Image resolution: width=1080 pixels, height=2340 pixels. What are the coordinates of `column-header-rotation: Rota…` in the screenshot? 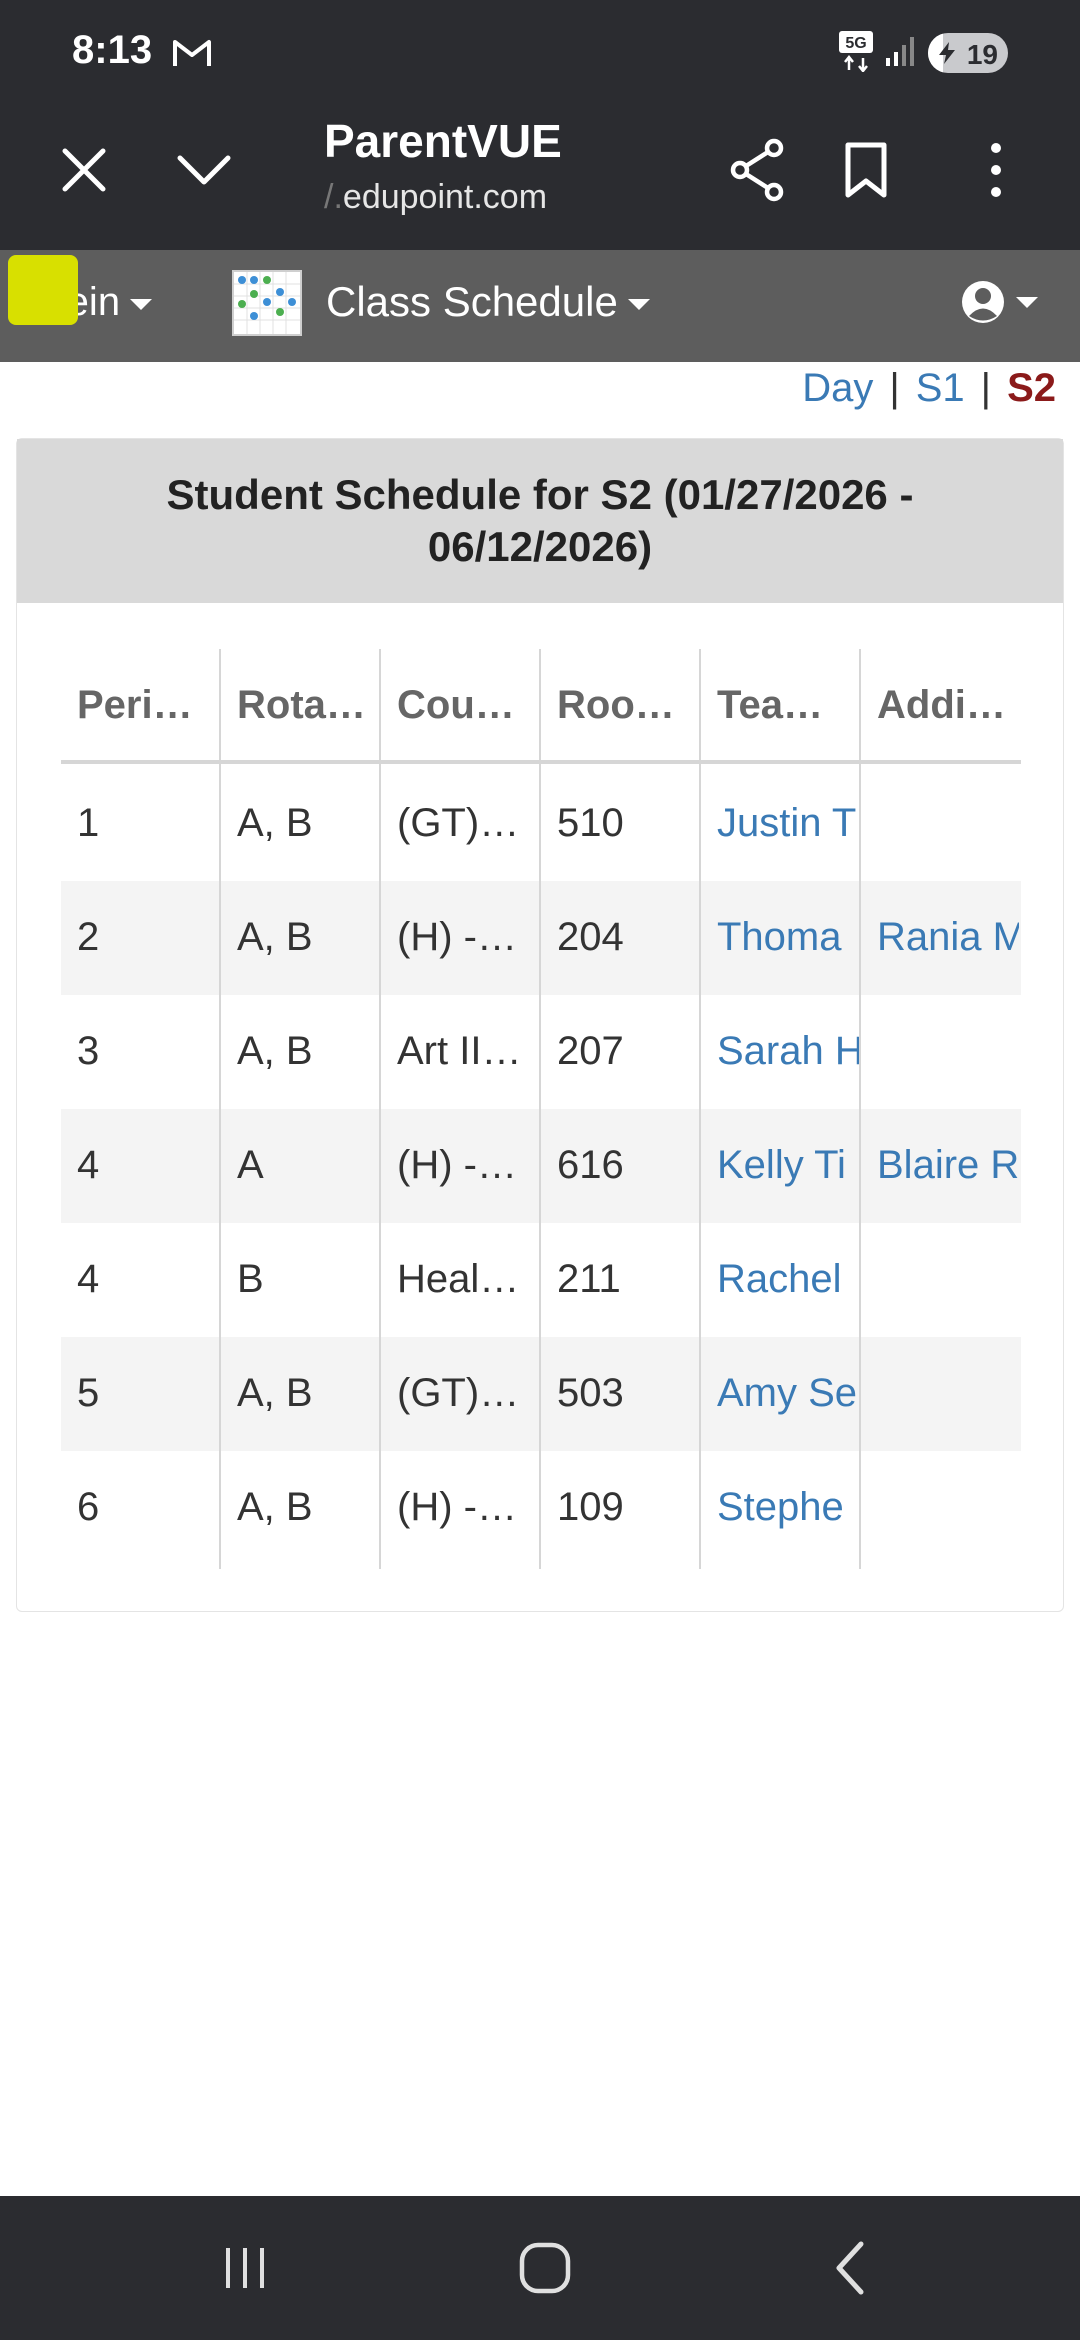 It's located at (301, 705).